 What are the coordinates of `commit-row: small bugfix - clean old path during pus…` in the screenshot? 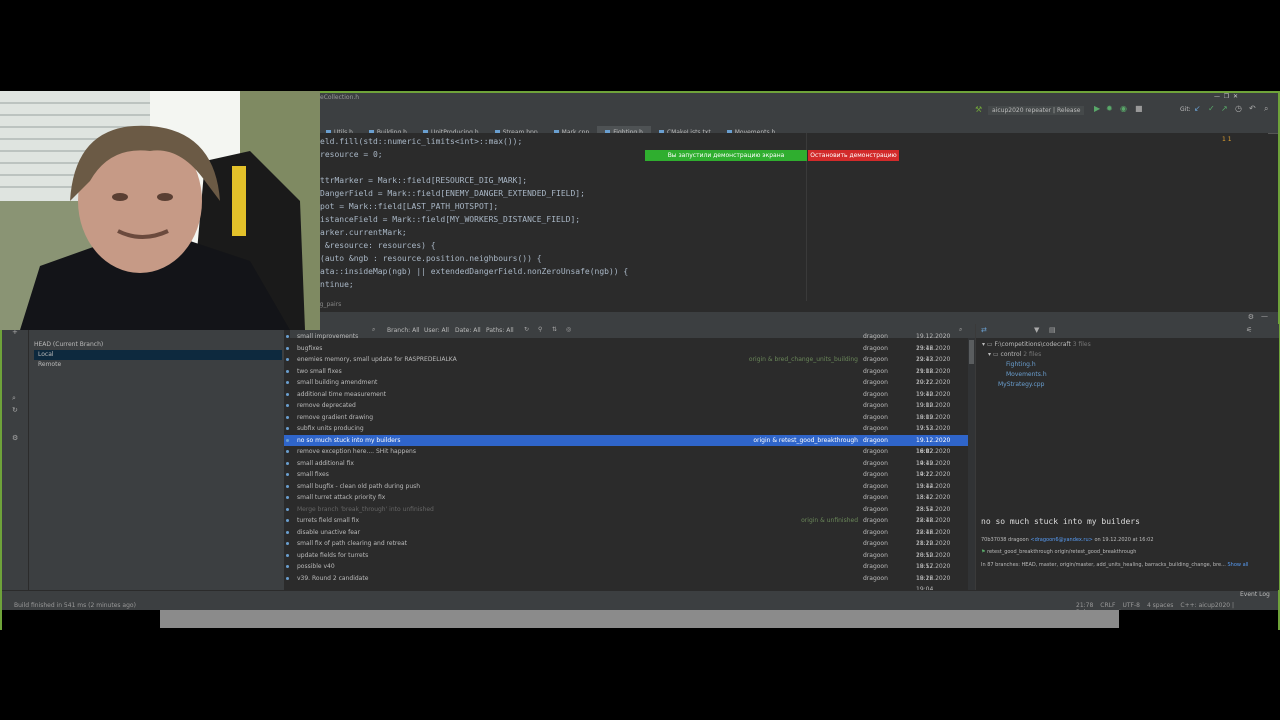 It's located at (626, 491).